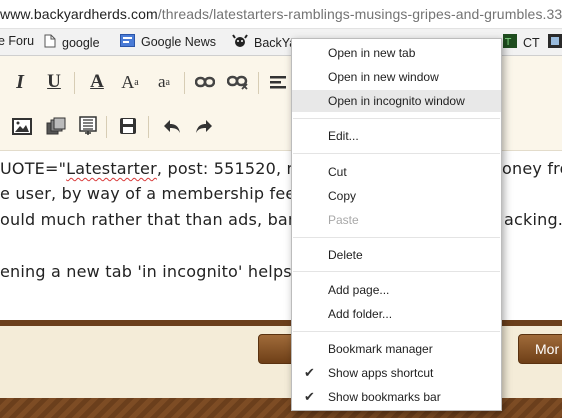  I want to click on editor-line-2: e user, by way of a membership fee[, so click(151, 193).